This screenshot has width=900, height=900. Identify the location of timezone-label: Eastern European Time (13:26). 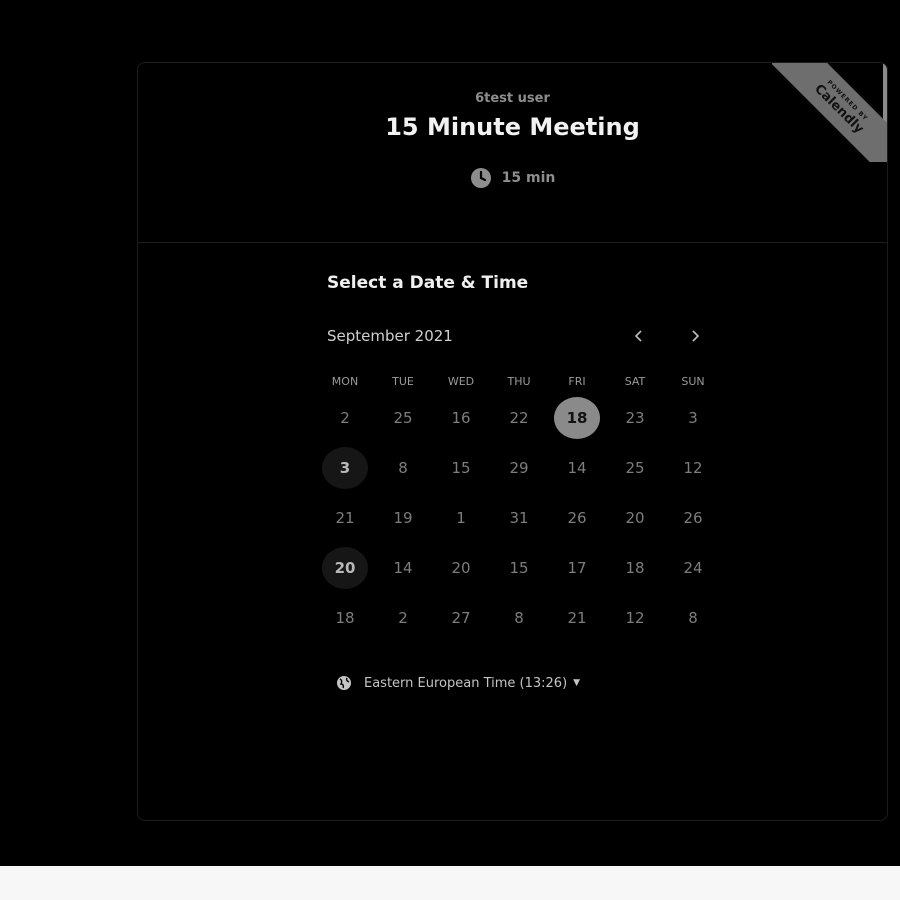
(466, 683).